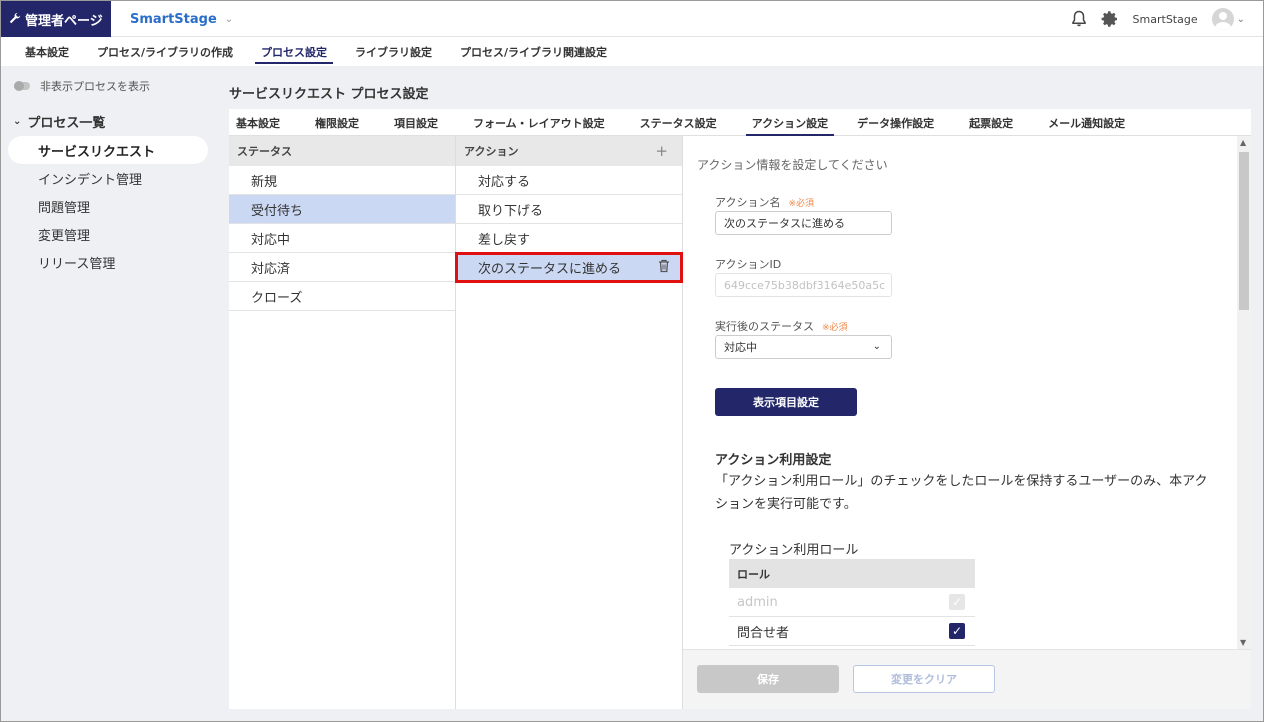 The height and width of the screenshot is (722, 1264). I want to click on action-item-label: 次のステータスに進める, so click(550, 269).